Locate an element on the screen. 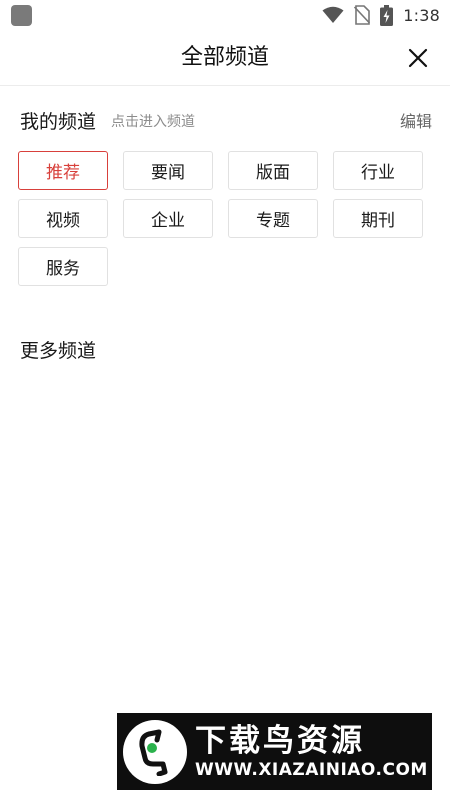  watermark-texts: 下载鸟资源 WWW.XIAZAINIAO.COM is located at coordinates (311, 752).